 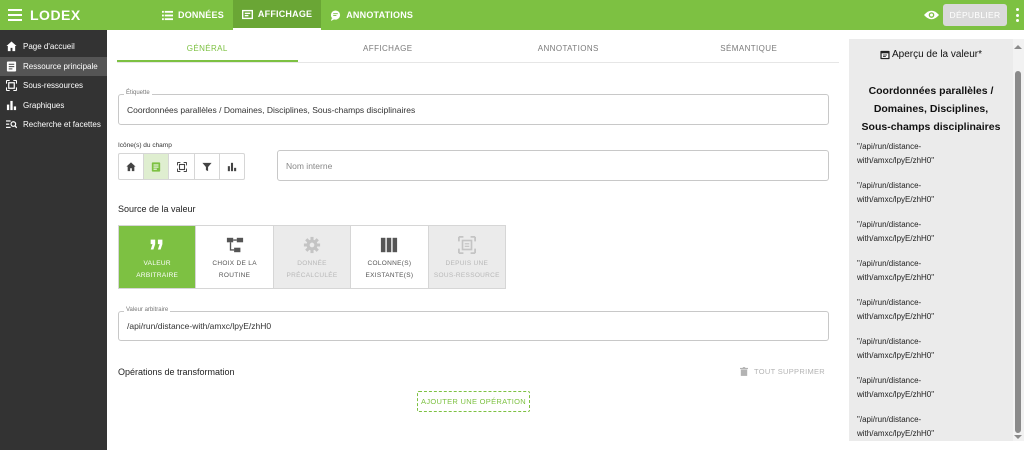 I want to click on scrollbar-thumb, so click(x=1018, y=252).